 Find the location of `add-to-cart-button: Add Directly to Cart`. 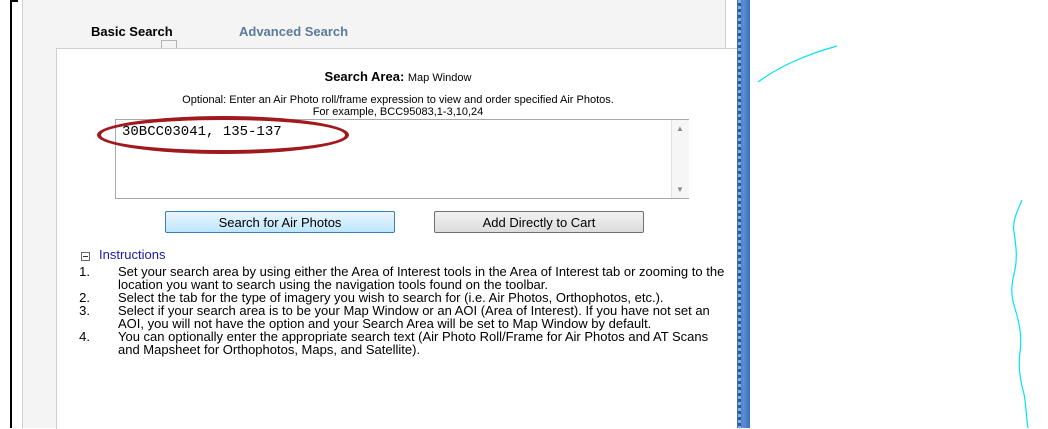

add-to-cart-button: Add Directly to Cart is located at coordinates (539, 222).